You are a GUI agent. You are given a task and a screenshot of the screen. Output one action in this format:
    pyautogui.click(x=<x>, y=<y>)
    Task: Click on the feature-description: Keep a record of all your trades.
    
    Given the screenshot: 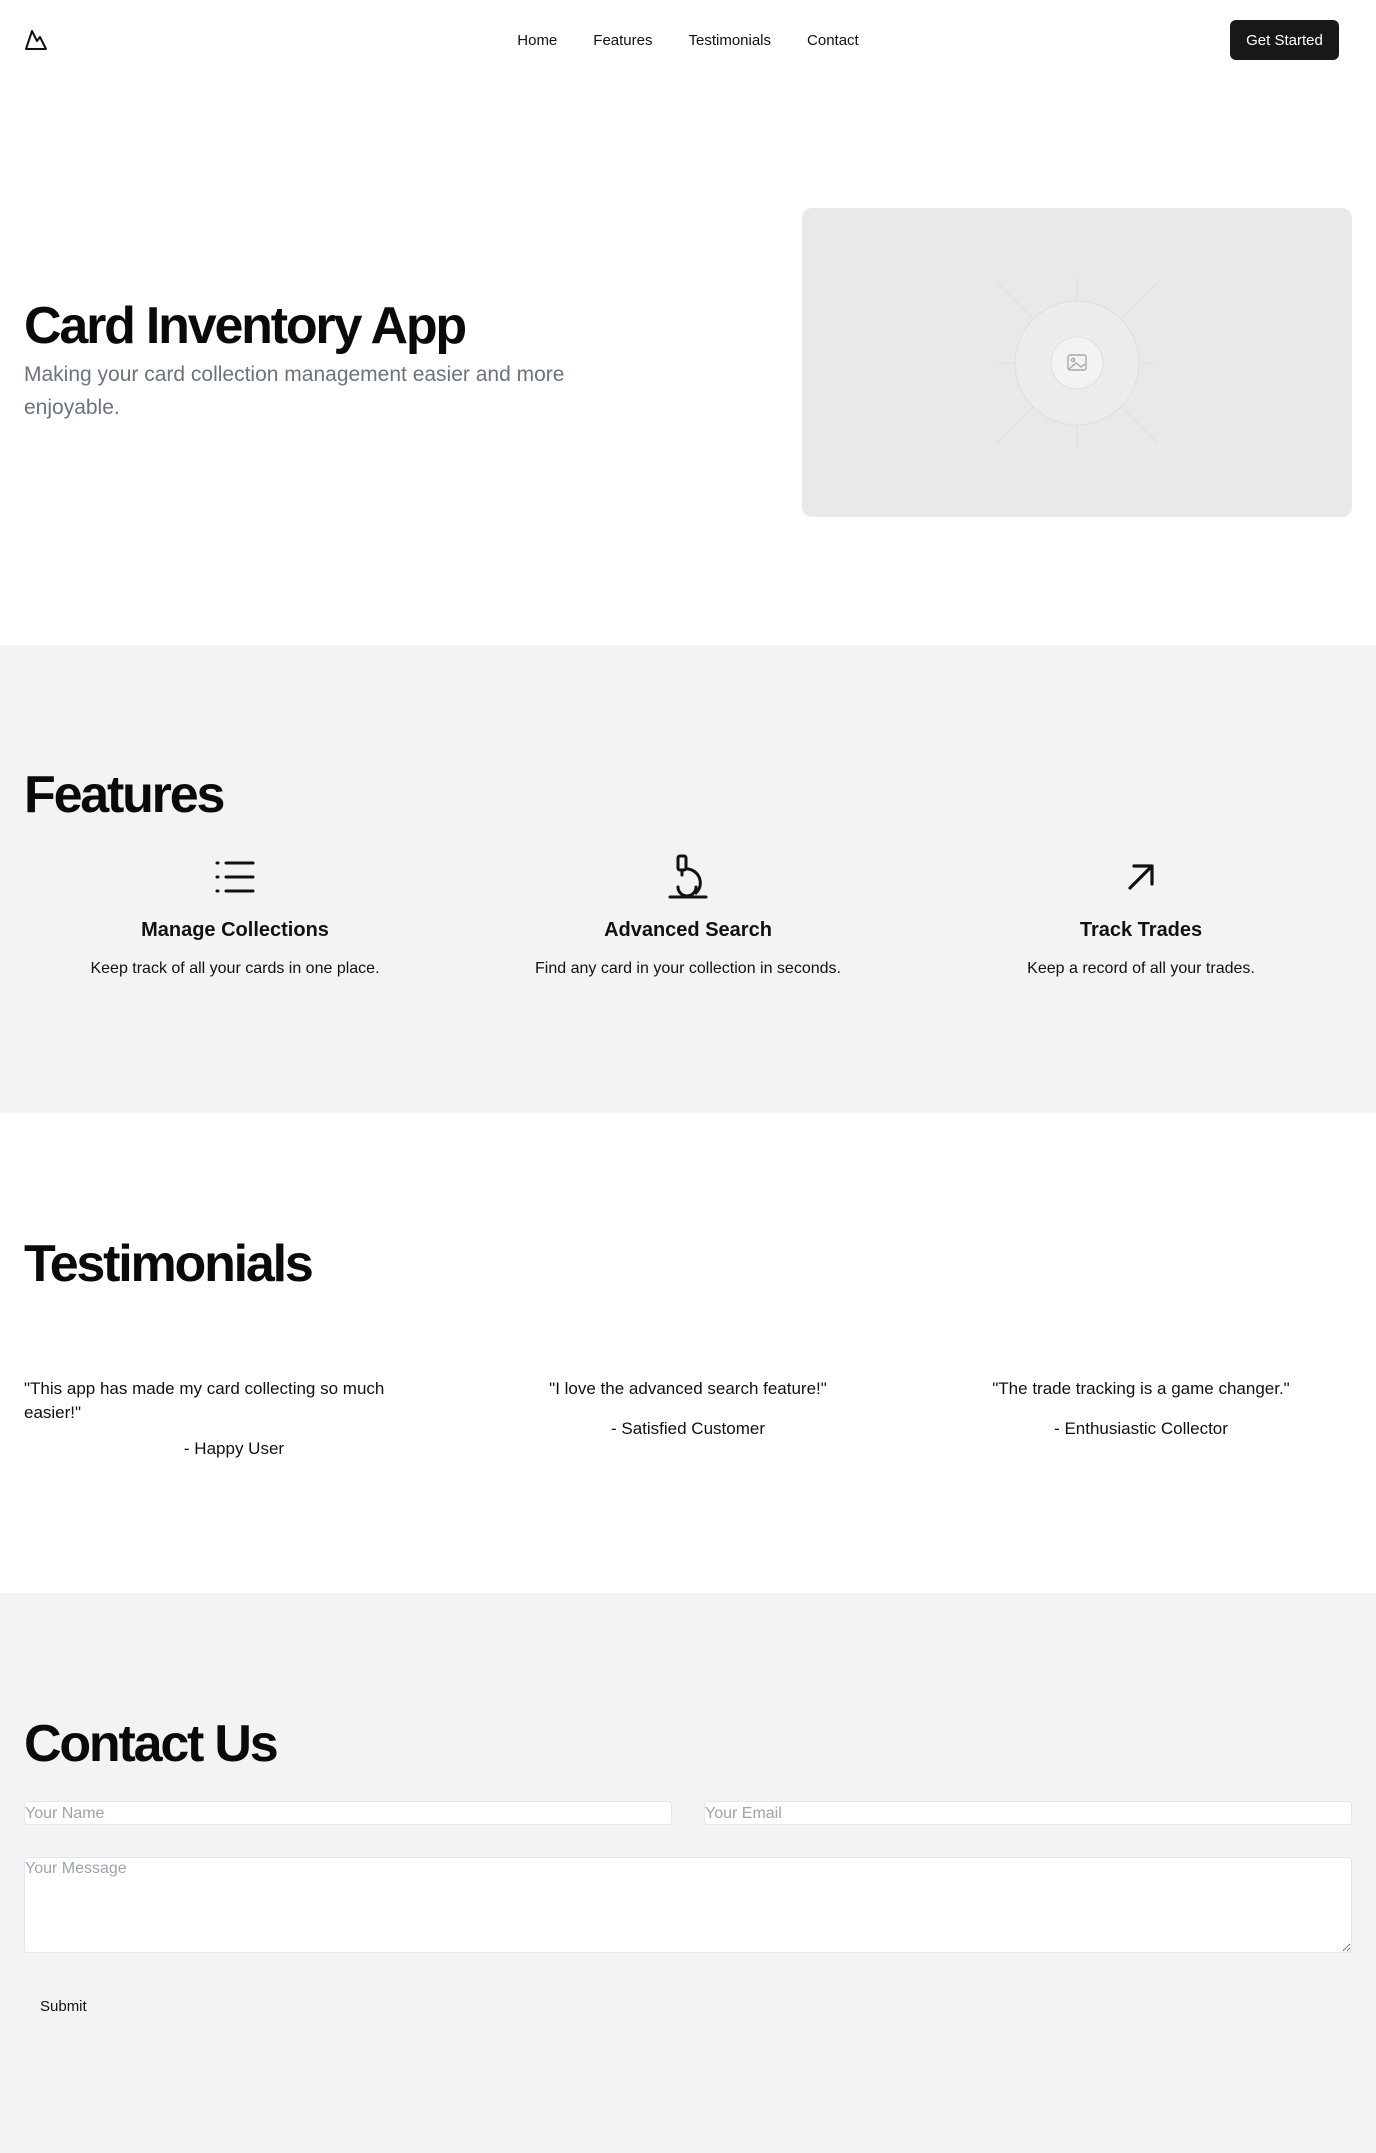 What is the action you would take?
    pyautogui.click(x=1141, y=968)
    